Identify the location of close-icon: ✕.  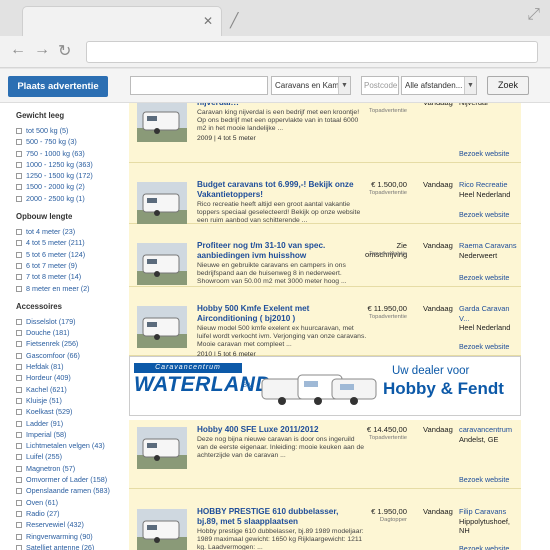
(208, 21).